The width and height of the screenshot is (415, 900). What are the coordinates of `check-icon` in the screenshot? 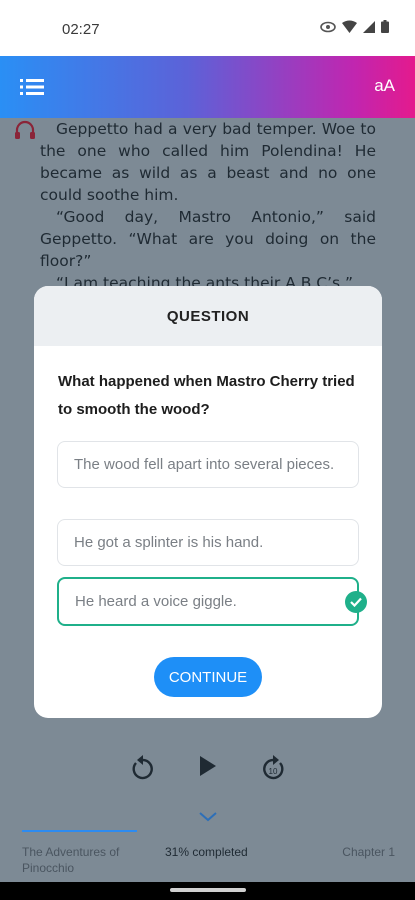 It's located at (356, 601).